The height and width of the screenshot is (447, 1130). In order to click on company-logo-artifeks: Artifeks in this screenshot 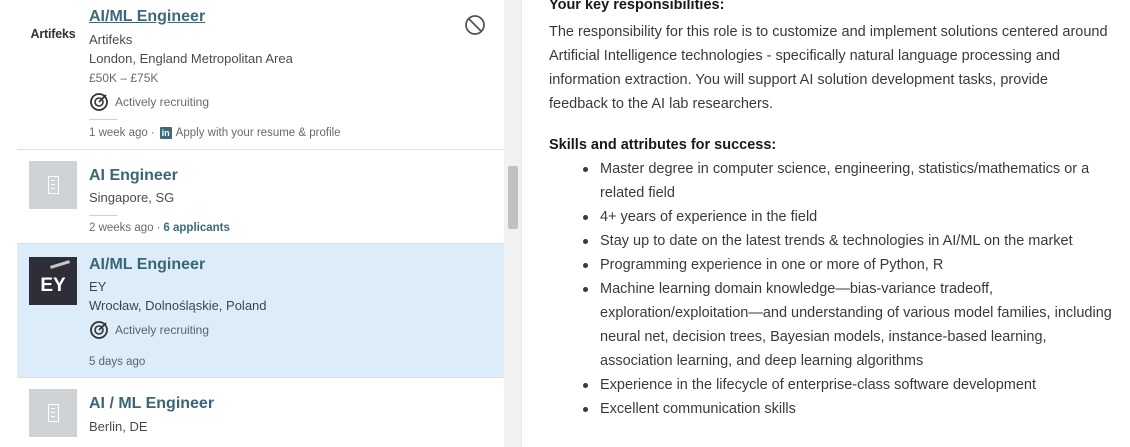, I will do `click(53, 34)`.